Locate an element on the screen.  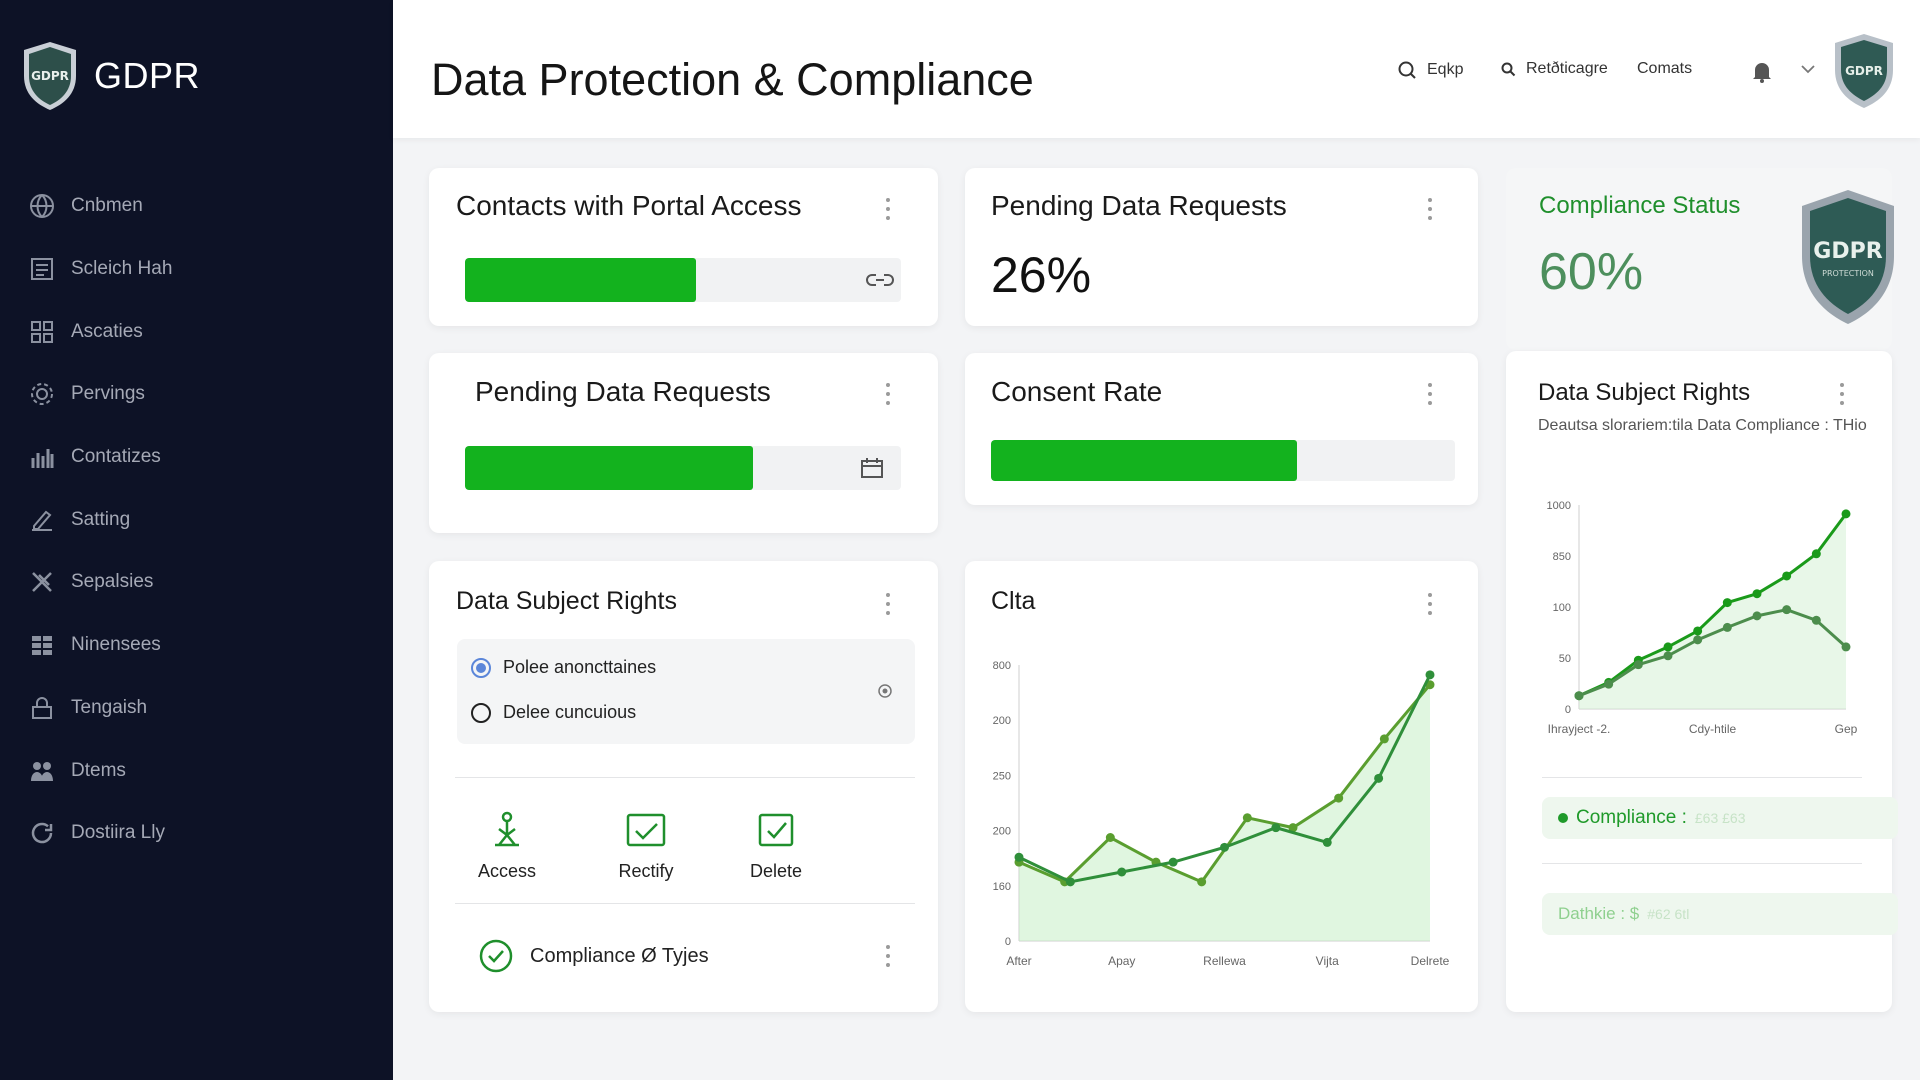
target-icon is located at coordinates (885, 691).